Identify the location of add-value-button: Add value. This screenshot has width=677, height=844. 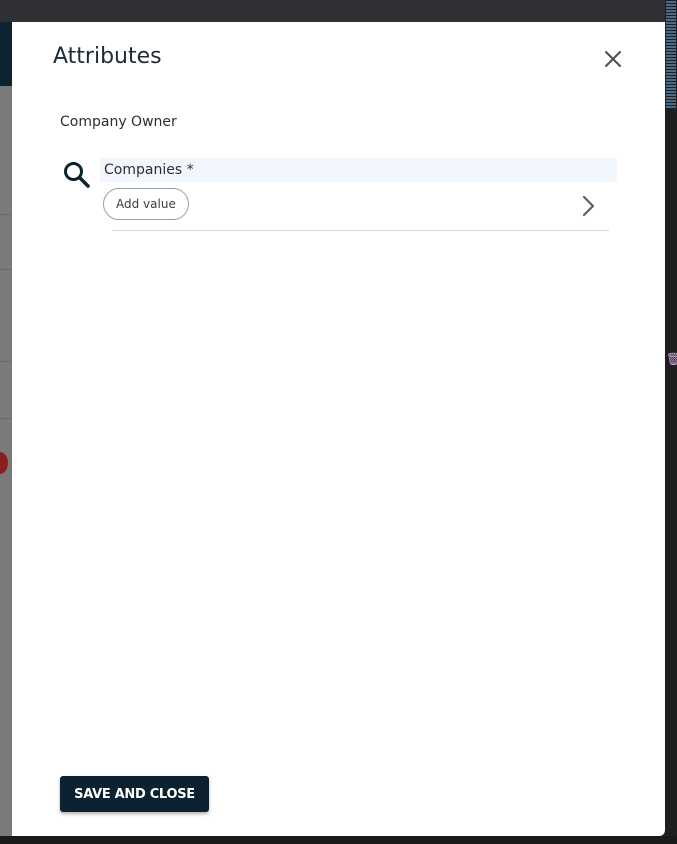
(146, 204).